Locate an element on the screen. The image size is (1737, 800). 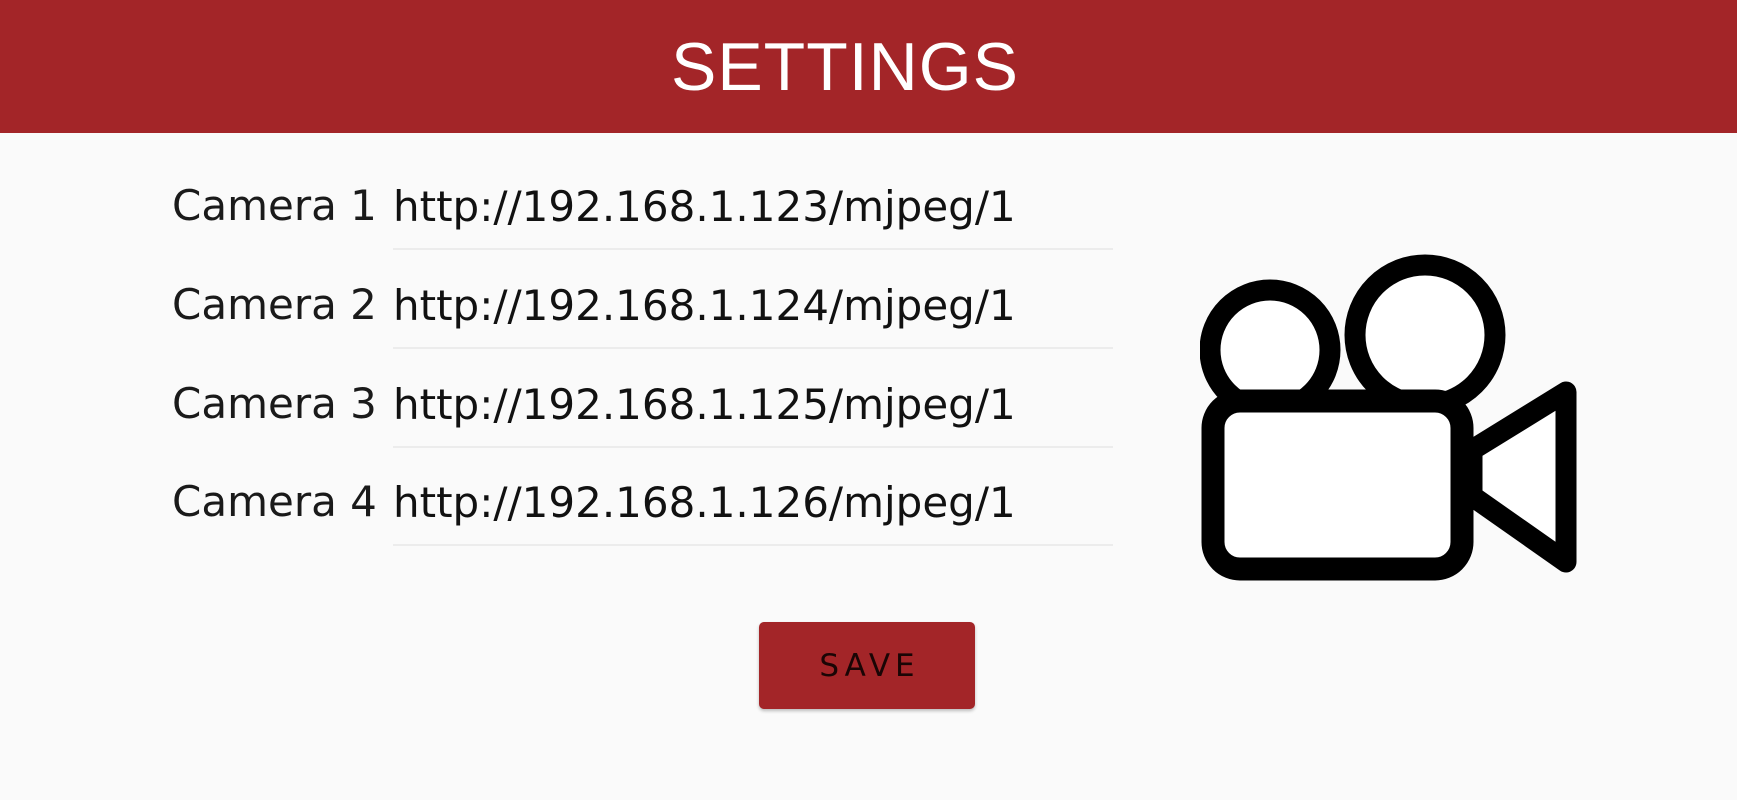
camera-row-2: Camera 2 is located at coordinates (575, 320).